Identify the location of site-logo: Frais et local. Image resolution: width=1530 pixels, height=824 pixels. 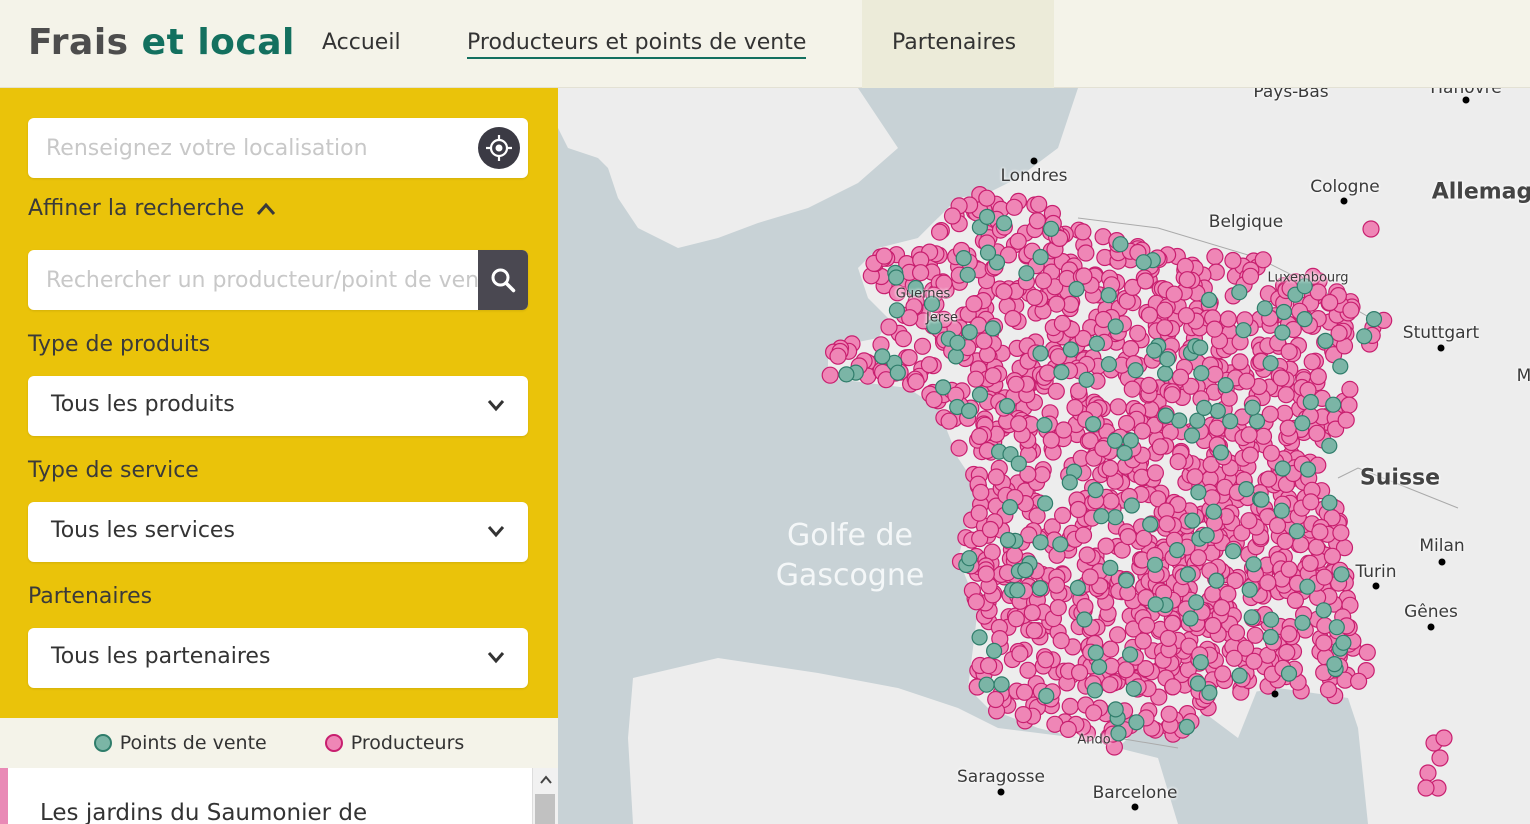
(161, 42).